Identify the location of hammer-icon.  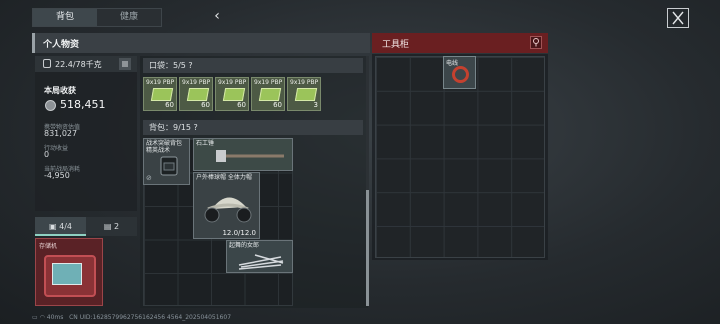
(250, 156).